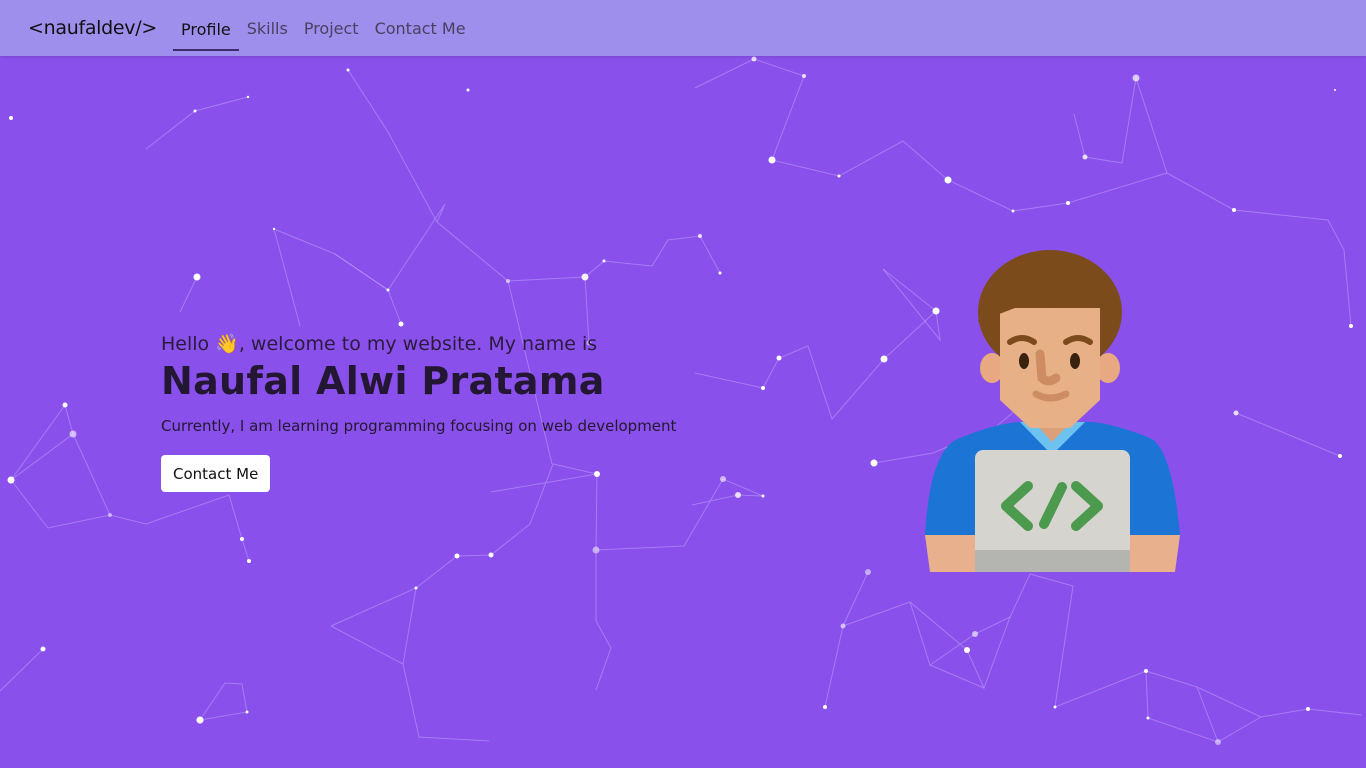  I want to click on hero-name: Naufal Alwi Pratama, so click(383, 381).